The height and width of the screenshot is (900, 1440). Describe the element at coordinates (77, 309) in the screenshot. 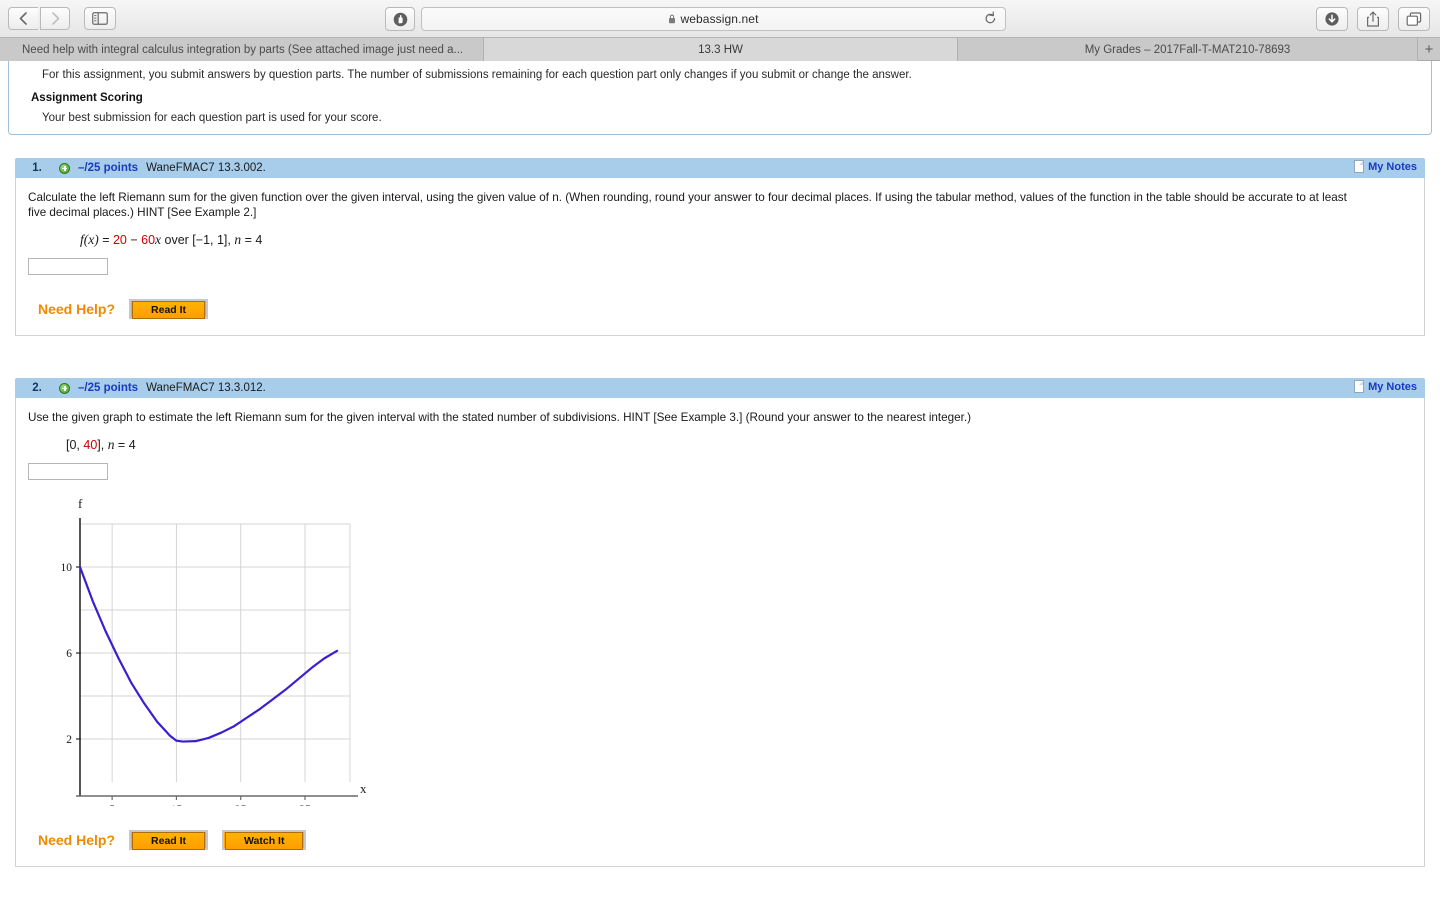

I see `question-1-need-help-label: Need Help?` at that location.